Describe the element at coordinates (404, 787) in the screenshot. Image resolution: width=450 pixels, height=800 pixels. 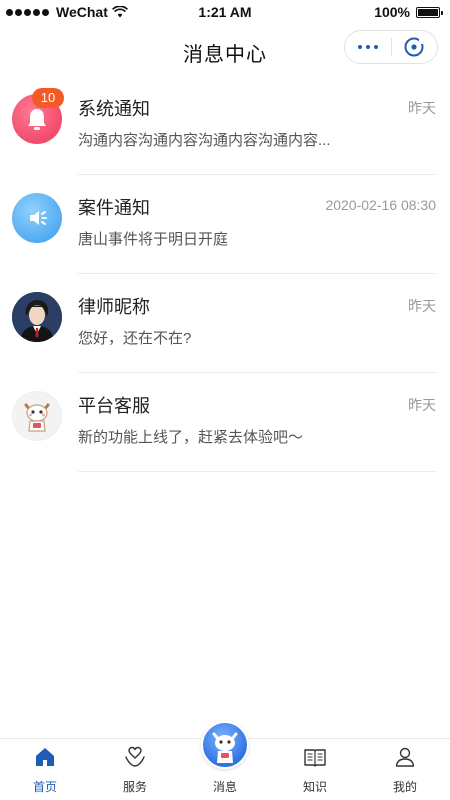
I see `tab-label: 我的` at that location.